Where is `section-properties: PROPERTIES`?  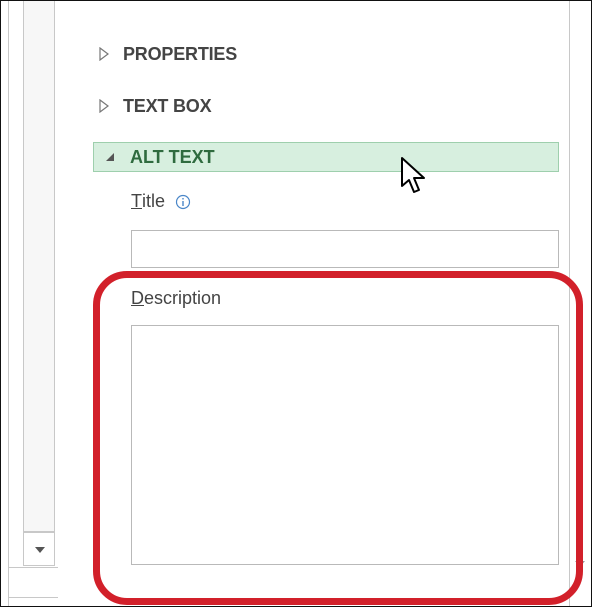
section-properties: PROPERTIES is located at coordinates (168, 54).